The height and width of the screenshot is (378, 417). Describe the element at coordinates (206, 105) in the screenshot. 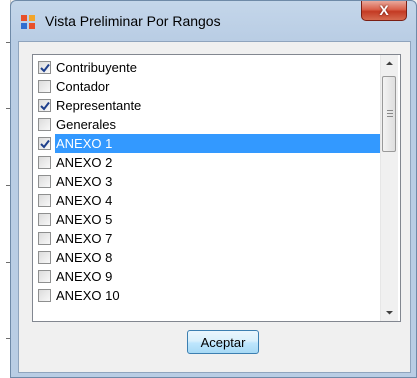

I see `list-item: Representante` at that location.